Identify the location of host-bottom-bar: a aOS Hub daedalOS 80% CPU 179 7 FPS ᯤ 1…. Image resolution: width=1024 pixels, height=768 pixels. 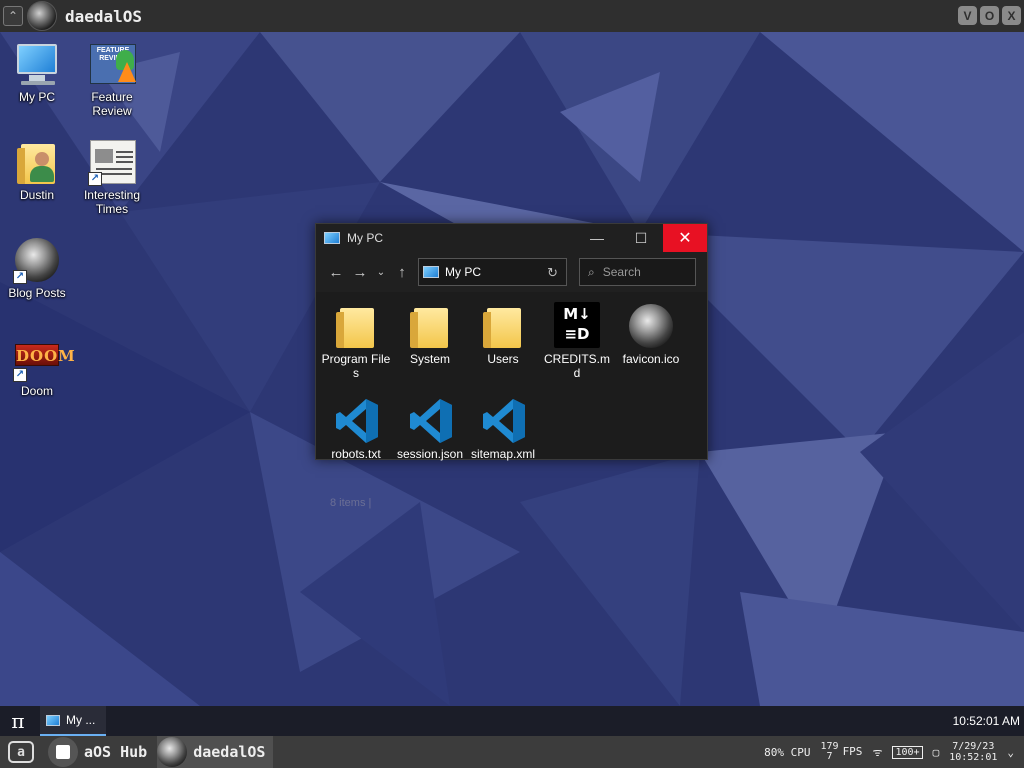
(512, 752).